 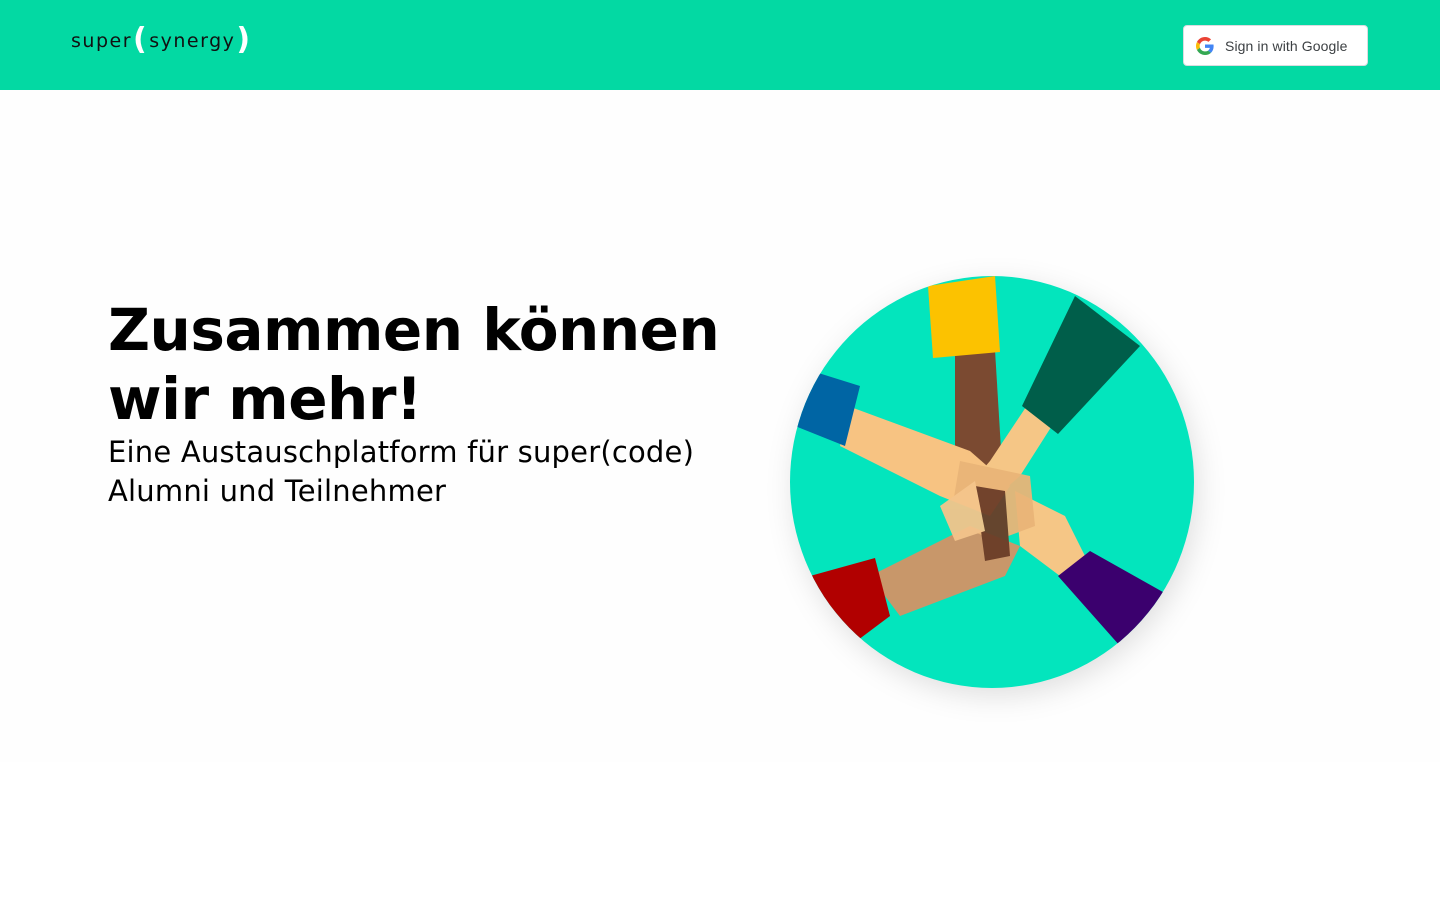 What do you see at coordinates (102, 41) in the screenshot?
I see `logo-text-super: super` at bounding box center [102, 41].